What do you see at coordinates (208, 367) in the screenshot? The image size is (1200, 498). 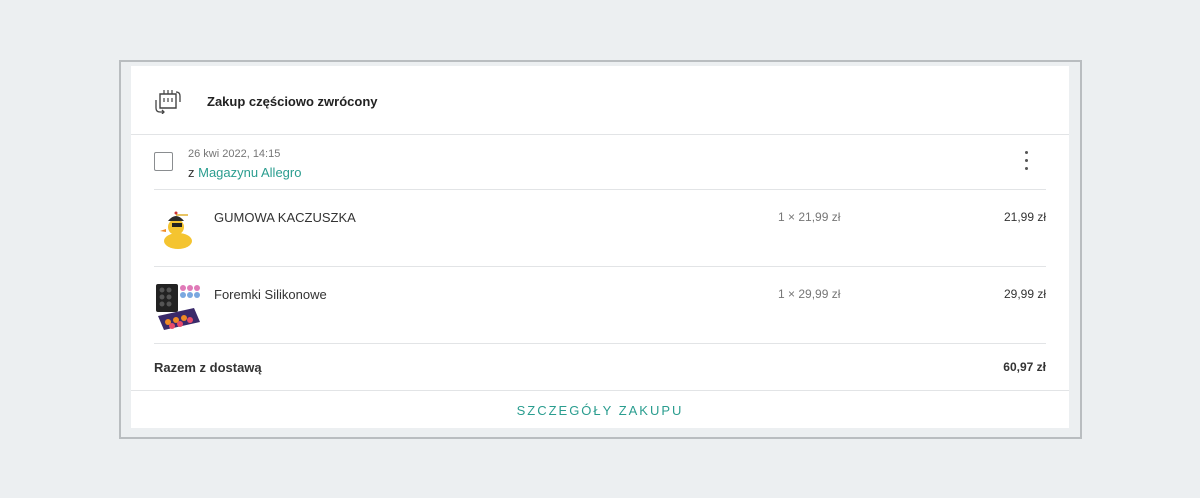 I see `total-label: Razem z dostawą` at bounding box center [208, 367].